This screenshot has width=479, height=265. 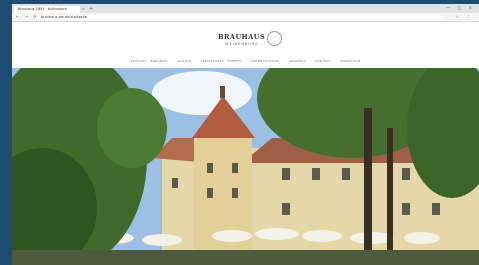 I want to click on new-tab-button: +, so click(x=91, y=9).